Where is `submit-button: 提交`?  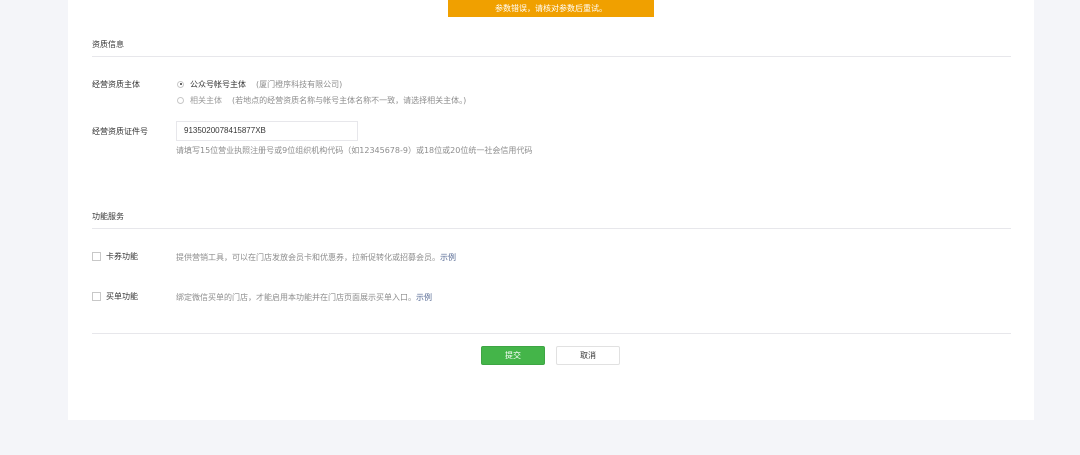
submit-button: 提交 is located at coordinates (513, 355).